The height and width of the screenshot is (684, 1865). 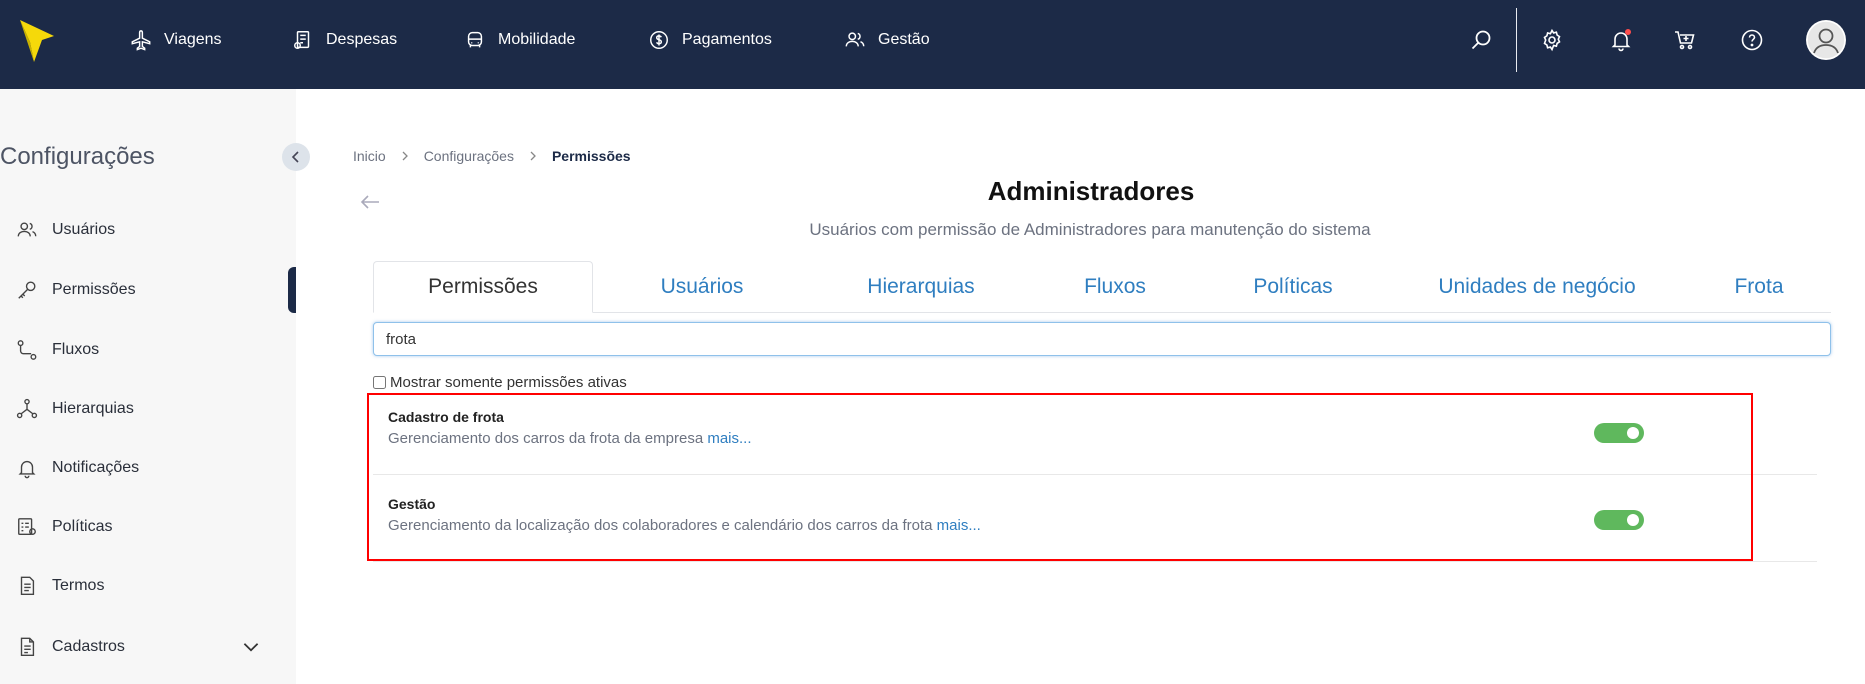 I want to click on nav-label: Mobilidade, so click(x=537, y=39).